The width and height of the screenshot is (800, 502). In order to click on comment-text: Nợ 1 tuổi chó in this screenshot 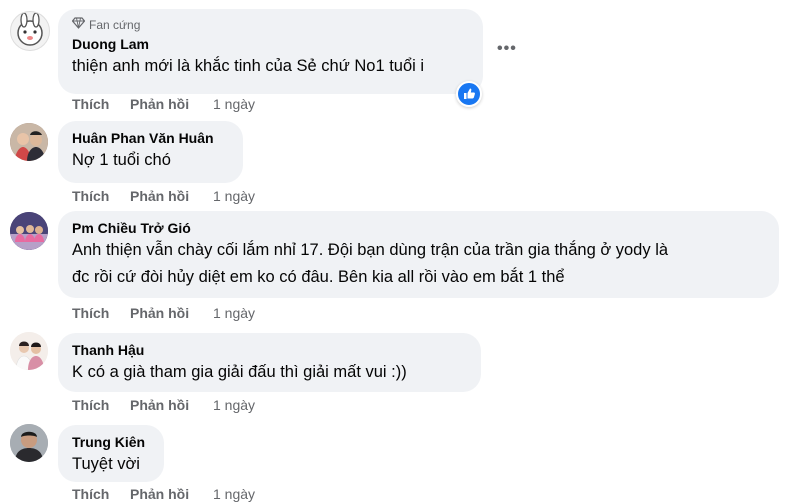, I will do `click(121, 160)`.